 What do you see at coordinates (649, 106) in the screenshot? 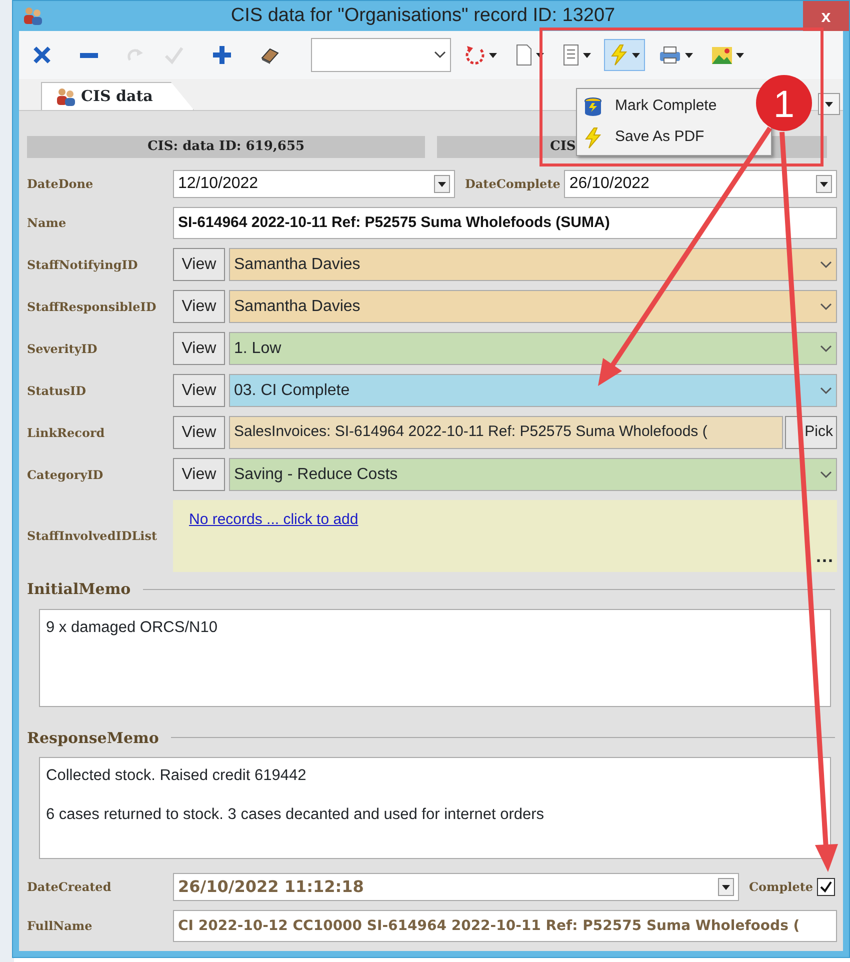
I see `menu-item: Mark Complete` at bounding box center [649, 106].